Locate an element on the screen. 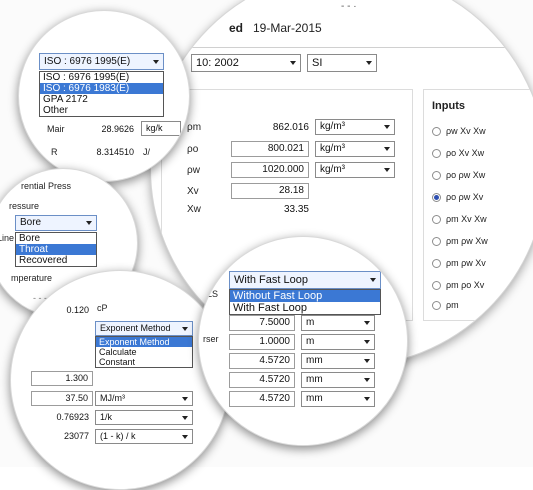  riser-unit: m is located at coordinates (338, 342).